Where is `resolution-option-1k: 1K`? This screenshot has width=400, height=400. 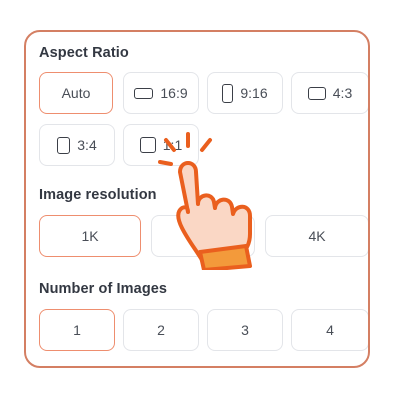 resolution-option-1k: 1K is located at coordinates (90, 236).